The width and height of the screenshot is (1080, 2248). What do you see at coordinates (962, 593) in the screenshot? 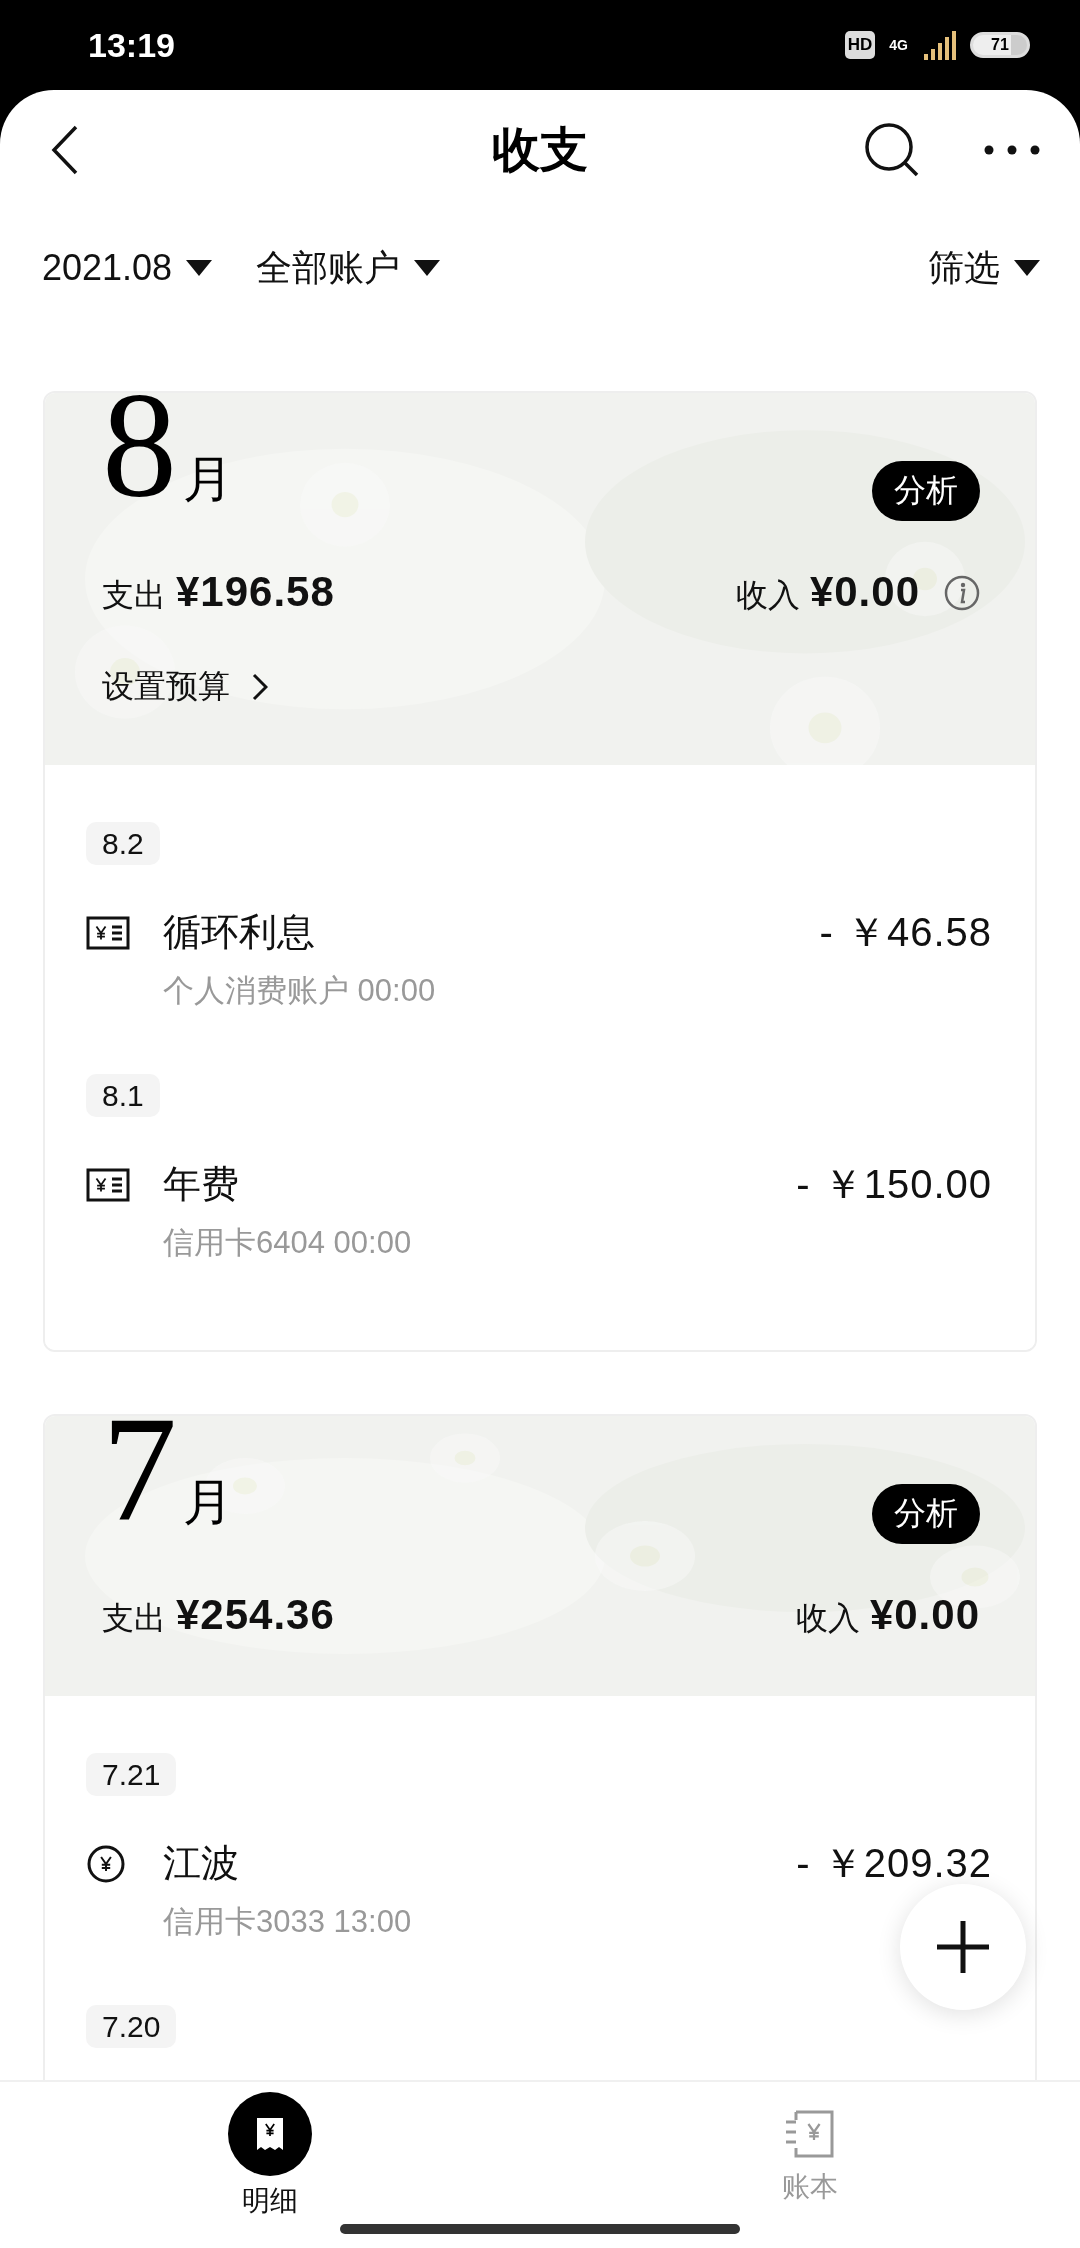
I see `info-icon` at bounding box center [962, 593].